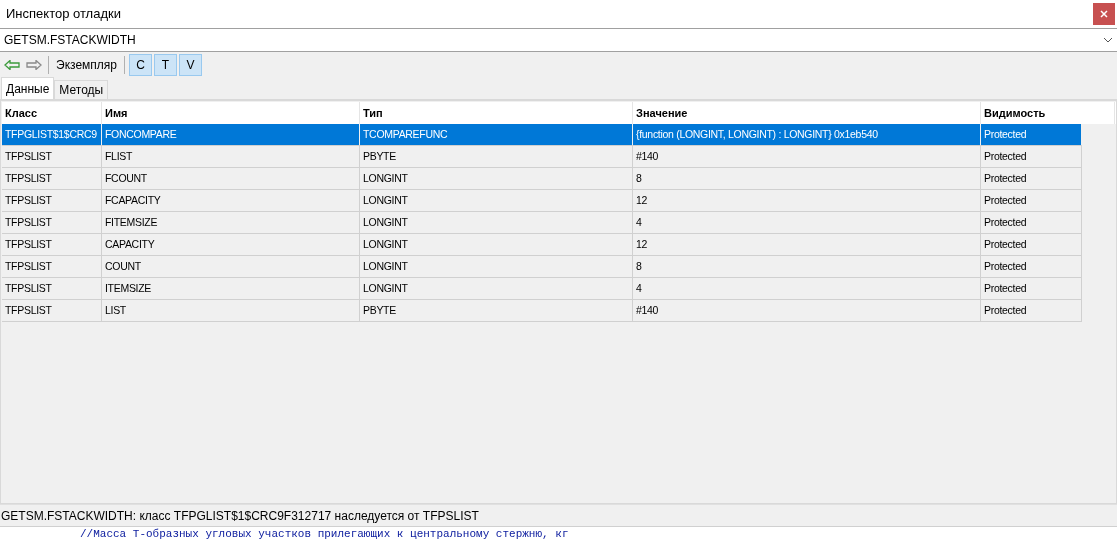  I want to click on back-arrow-icon, so click(12, 65).